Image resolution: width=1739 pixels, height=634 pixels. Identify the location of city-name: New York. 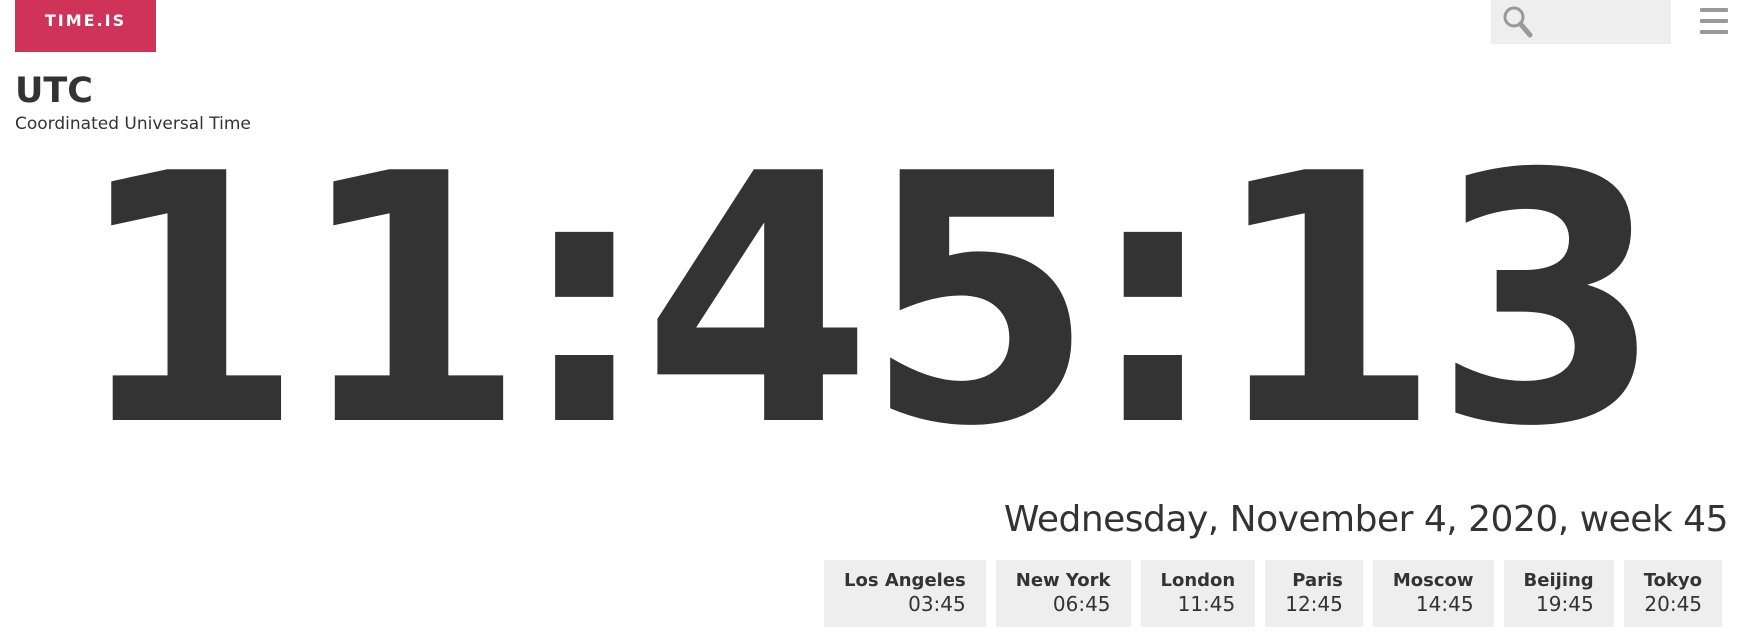
(1063, 580).